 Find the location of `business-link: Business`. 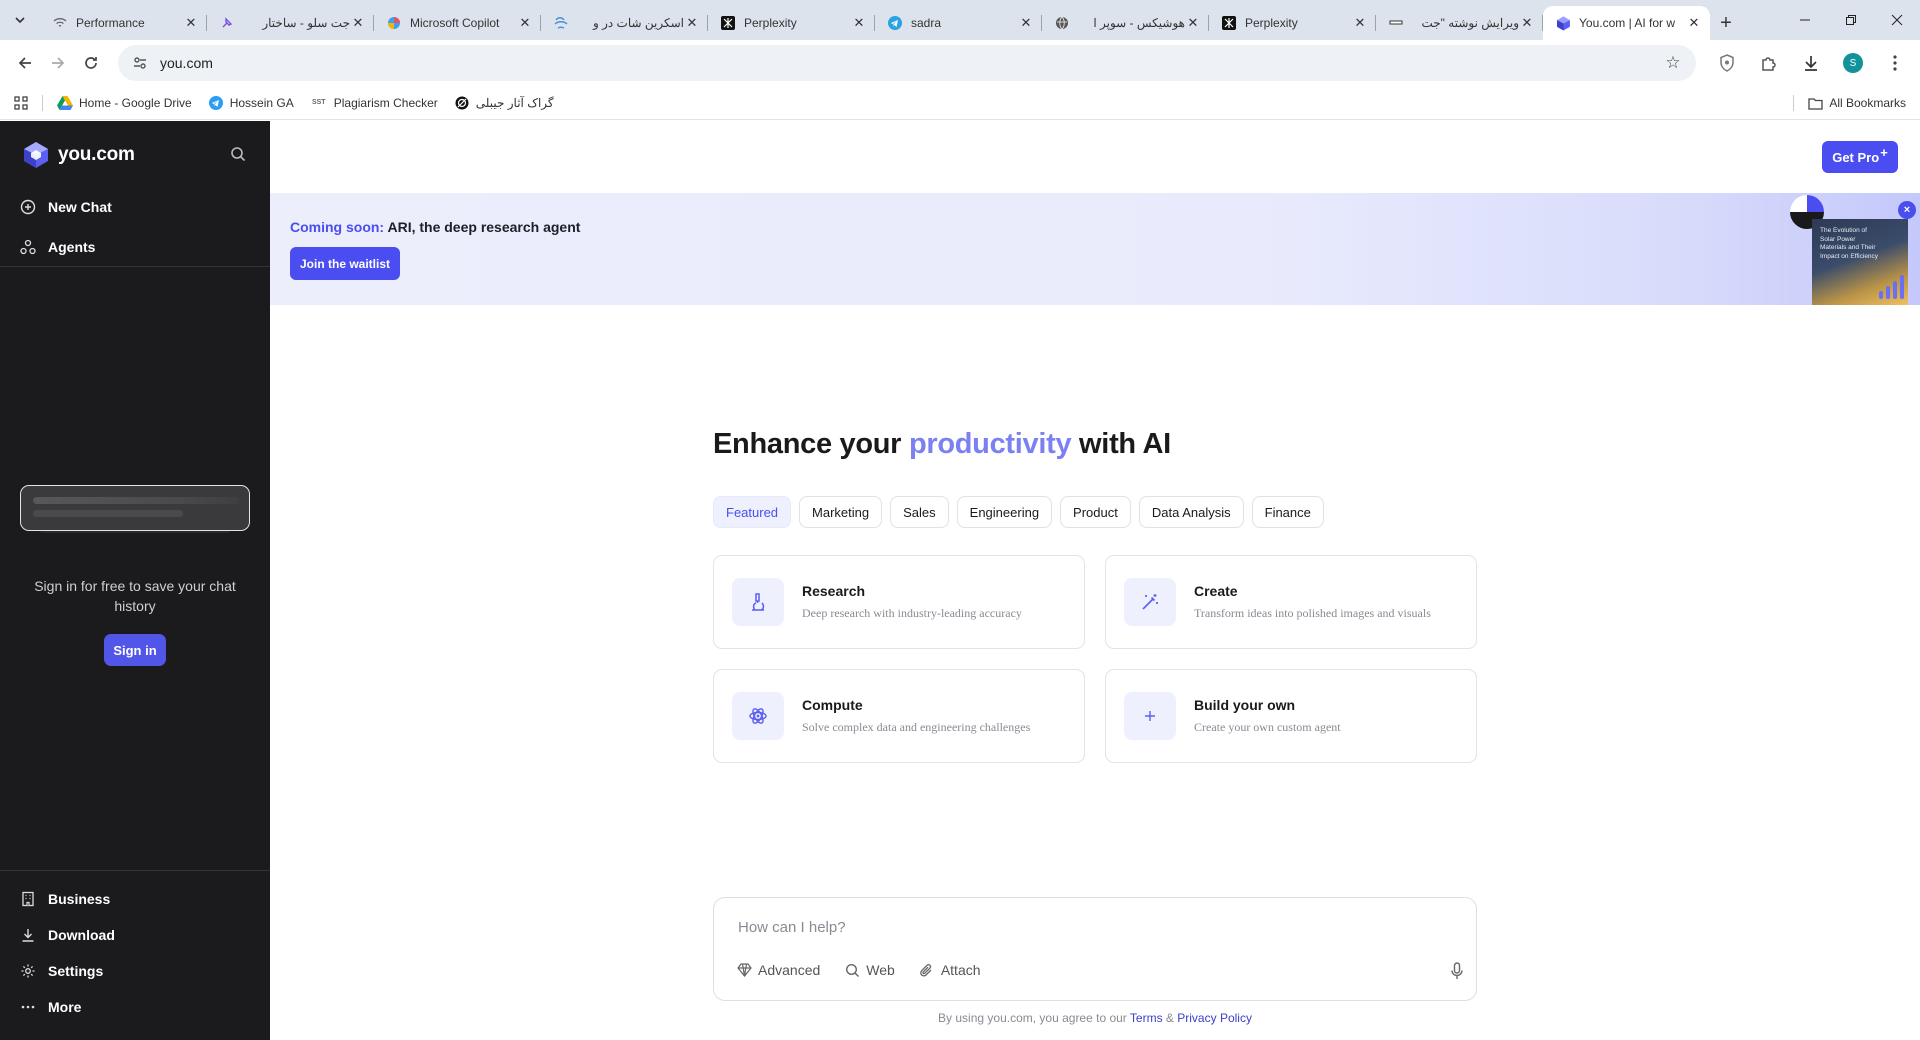

business-link: Business is located at coordinates (140, 899).